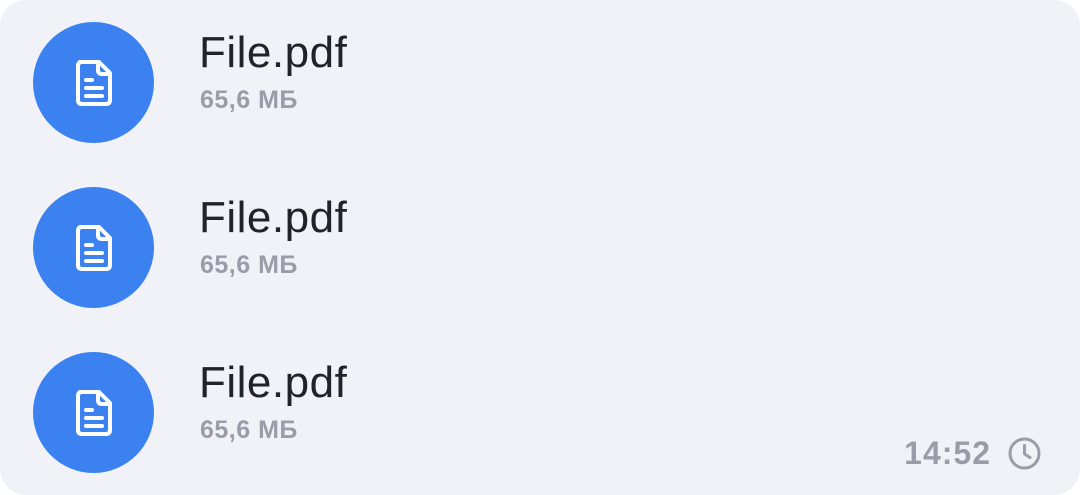  I want to click on message-meta: 14:52, so click(973, 453).